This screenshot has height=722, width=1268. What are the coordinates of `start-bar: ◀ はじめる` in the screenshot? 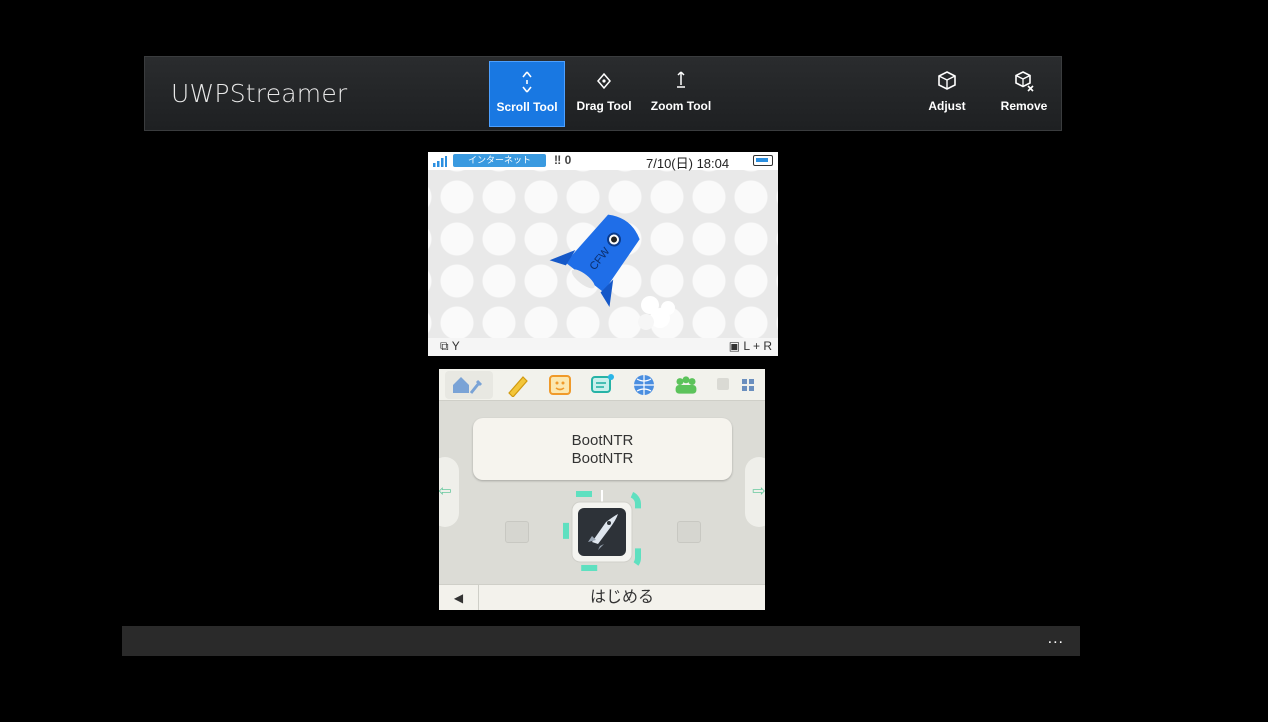 It's located at (602, 597).